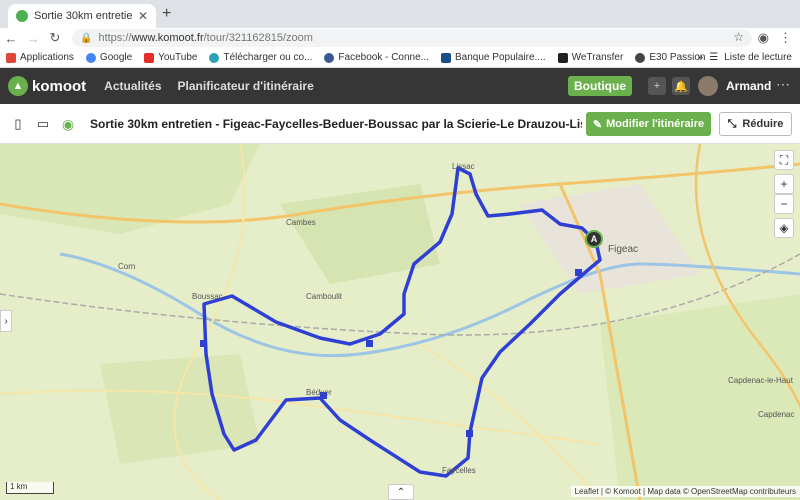 The image size is (800, 500). Describe the element at coordinates (33, 38) in the screenshot. I see `forward-icon: →` at that location.